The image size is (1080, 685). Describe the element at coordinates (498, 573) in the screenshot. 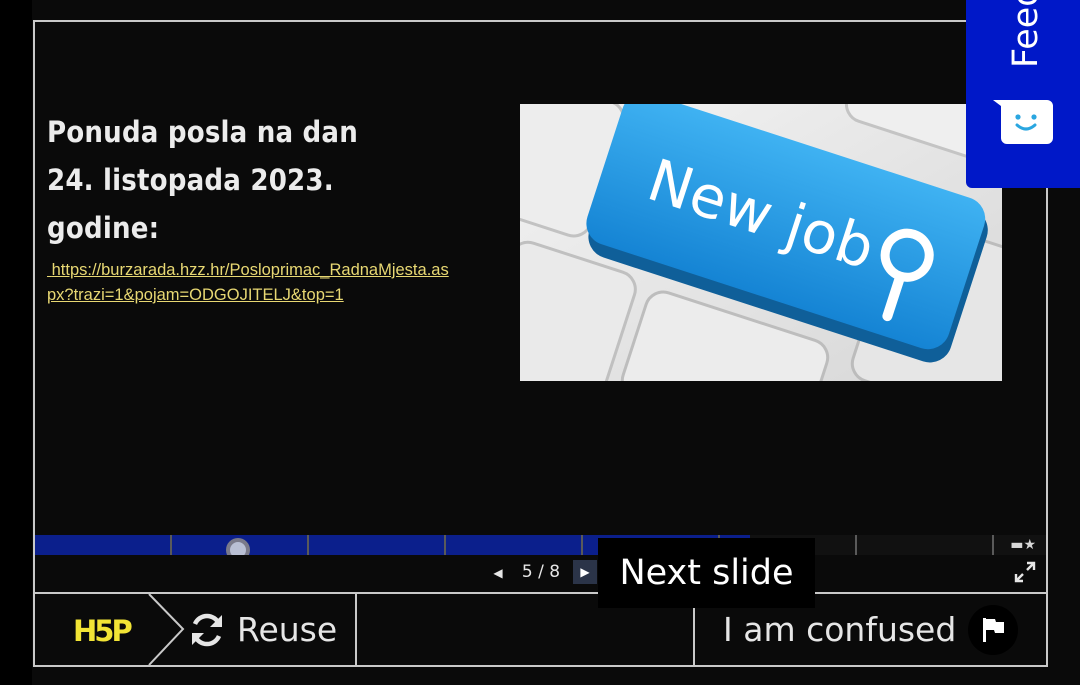

I see `caret-left-icon: ◀` at that location.